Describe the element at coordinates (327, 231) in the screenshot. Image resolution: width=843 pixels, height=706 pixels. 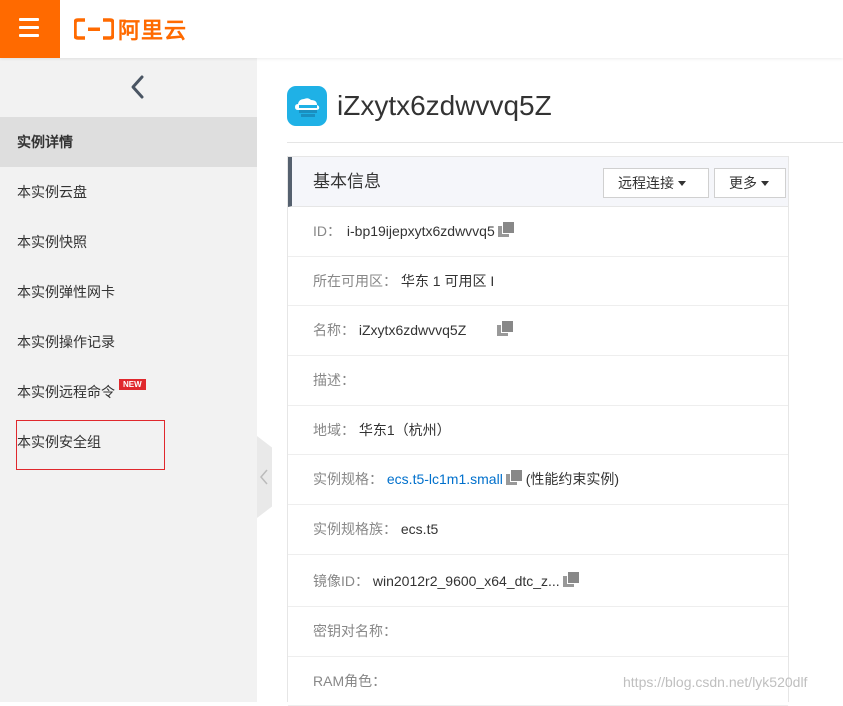
I see `field-label: ID：` at that location.